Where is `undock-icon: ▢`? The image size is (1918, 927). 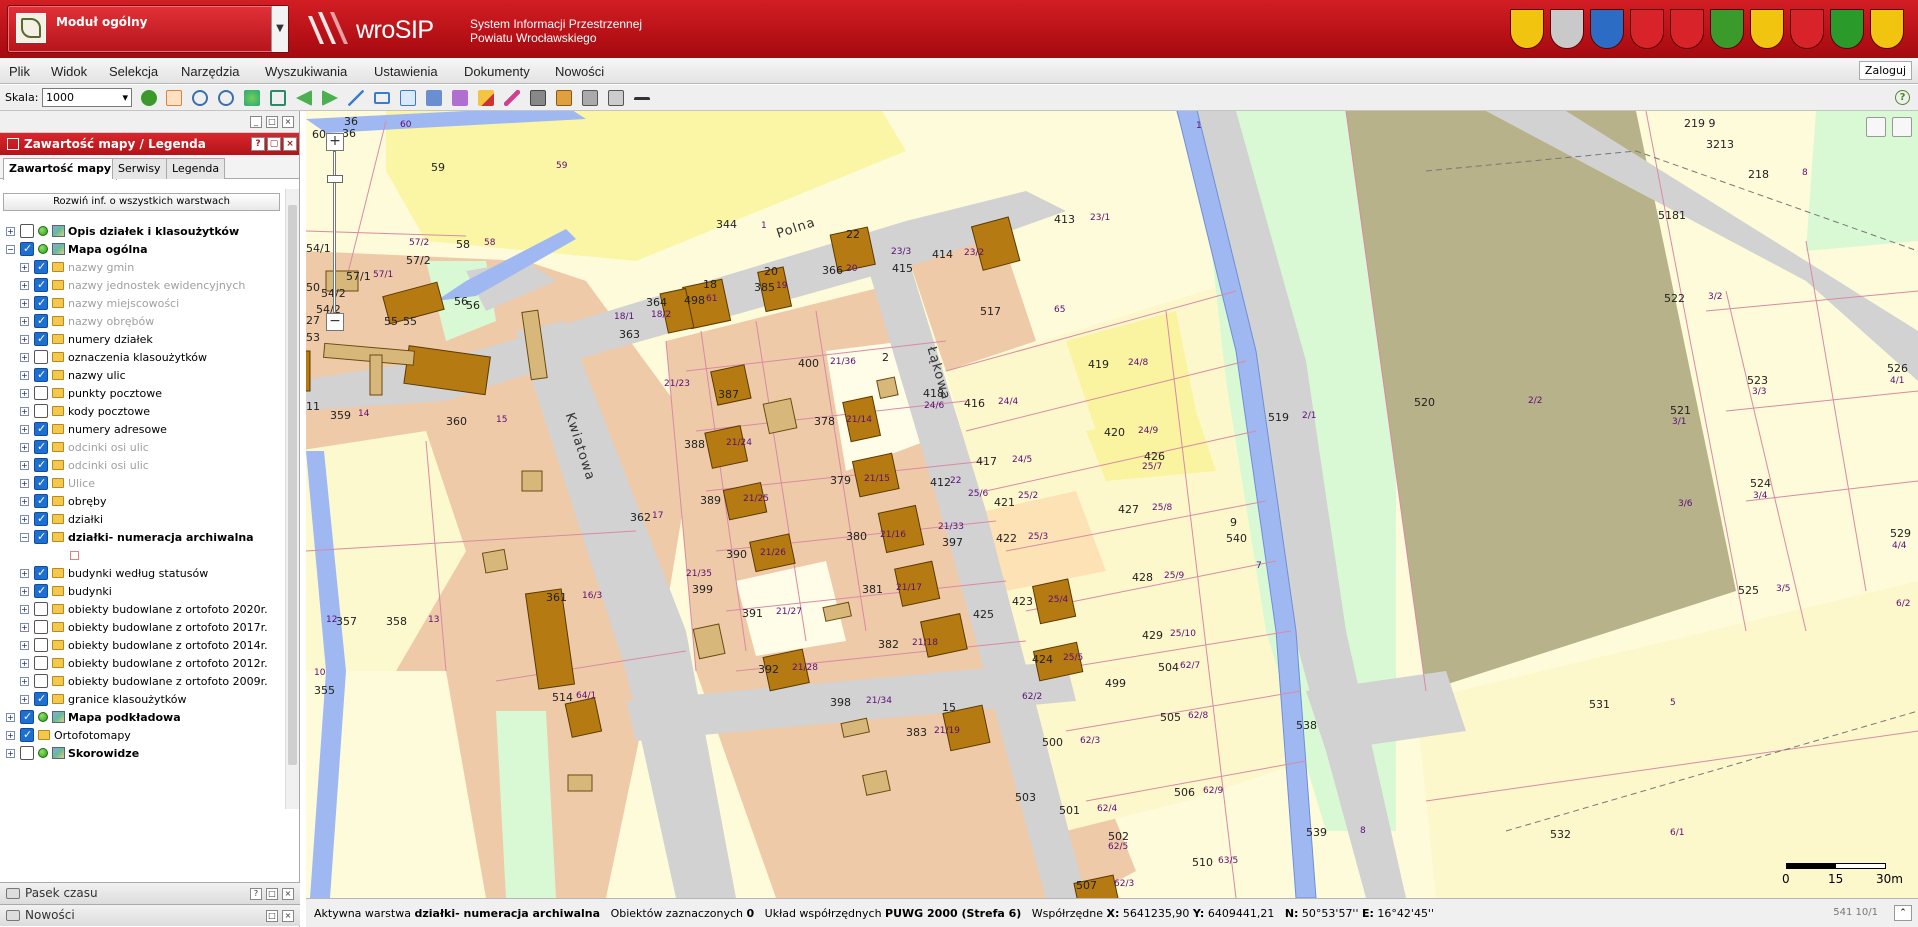
undock-icon: ▢ is located at coordinates (274, 144).